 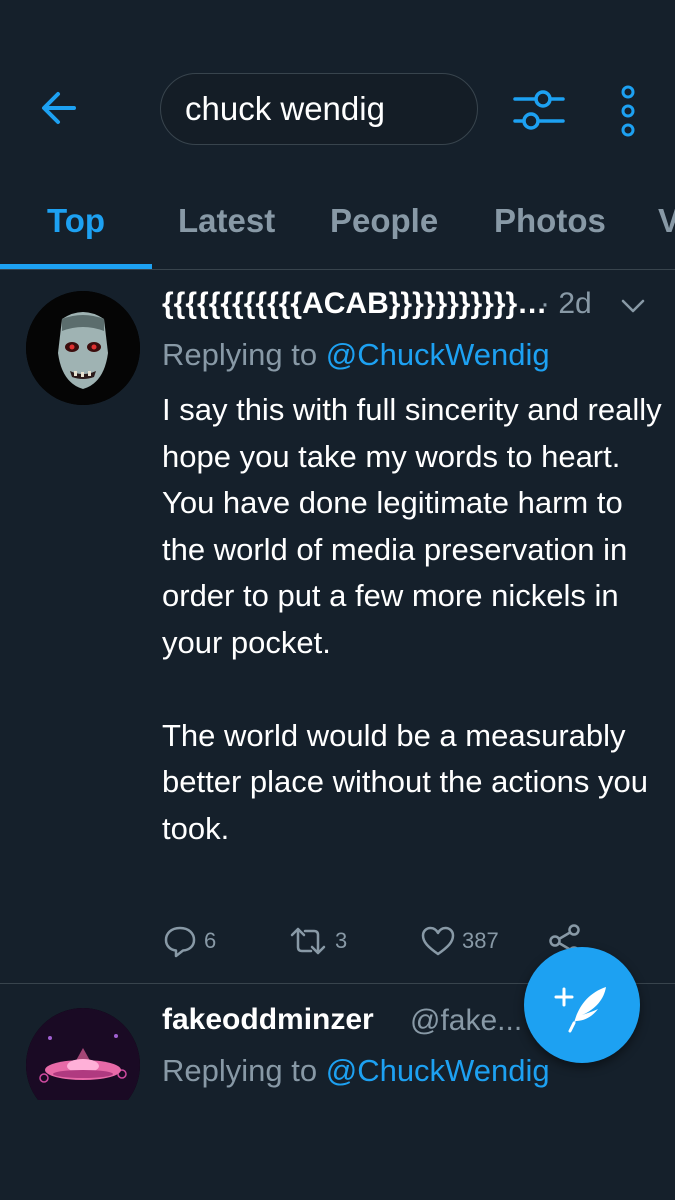 I want to click on display-name: fakeoddminzer, so click(x=268, y=1020).